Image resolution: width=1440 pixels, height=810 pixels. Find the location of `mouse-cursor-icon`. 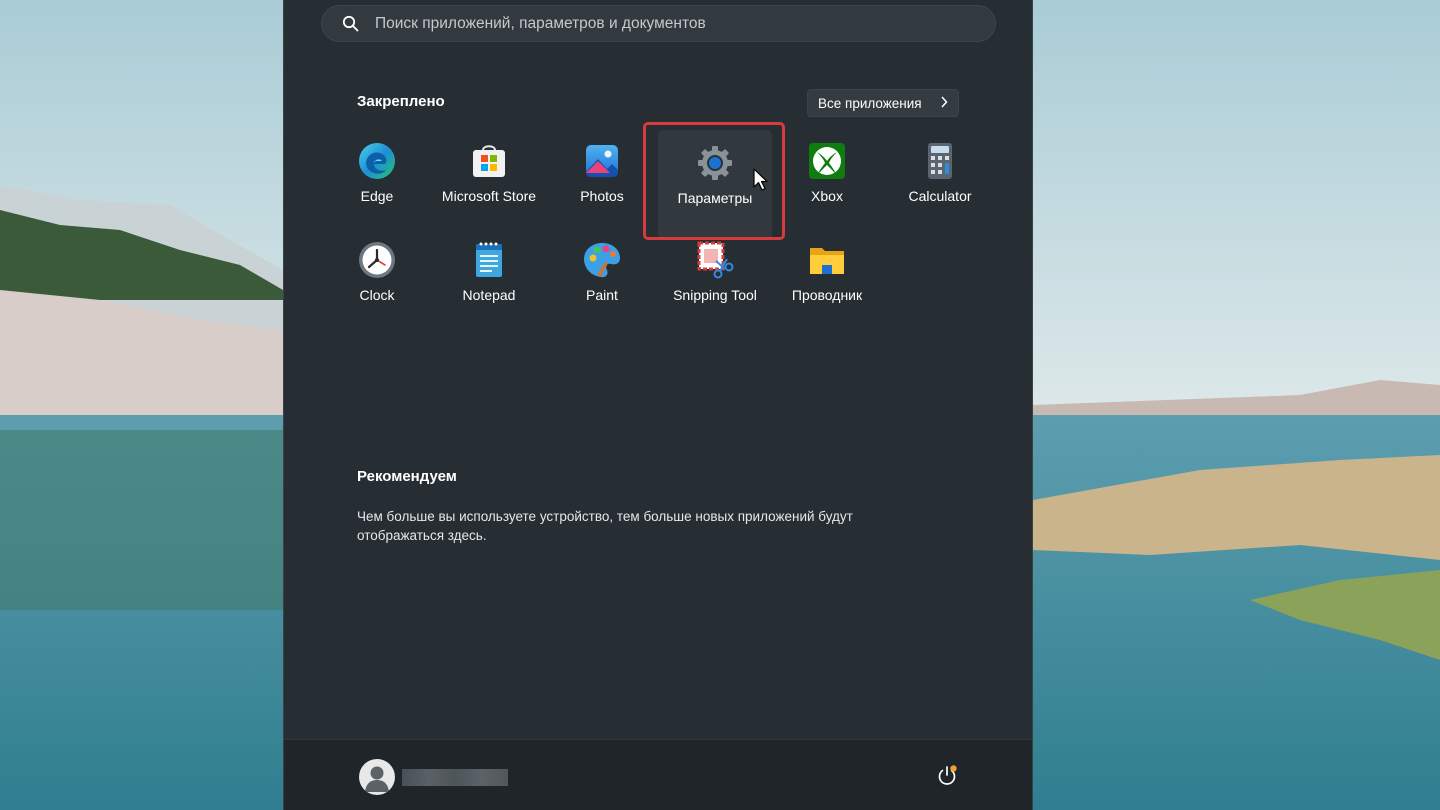

mouse-cursor-icon is located at coordinates (760, 179).